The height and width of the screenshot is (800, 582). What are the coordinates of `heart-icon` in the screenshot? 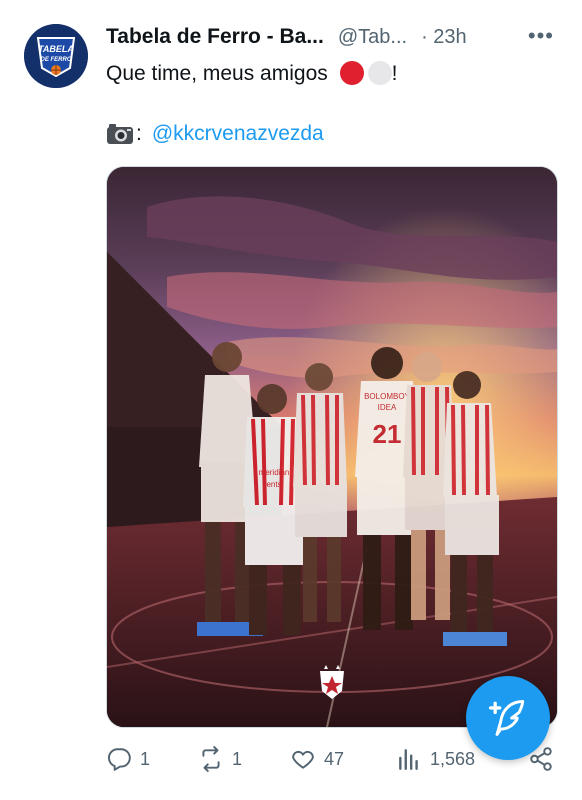 It's located at (303, 759).